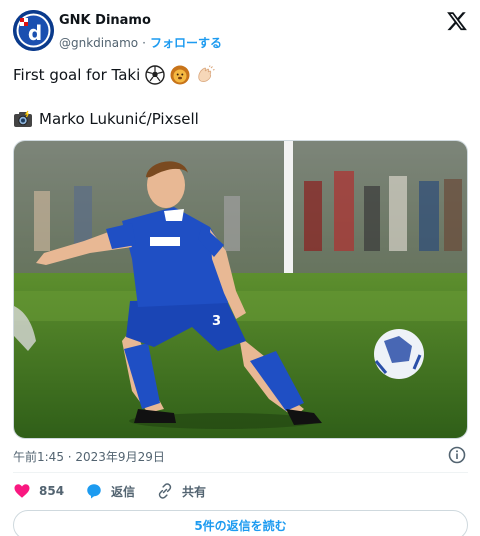  I want to click on like-count: 854, so click(52, 491).